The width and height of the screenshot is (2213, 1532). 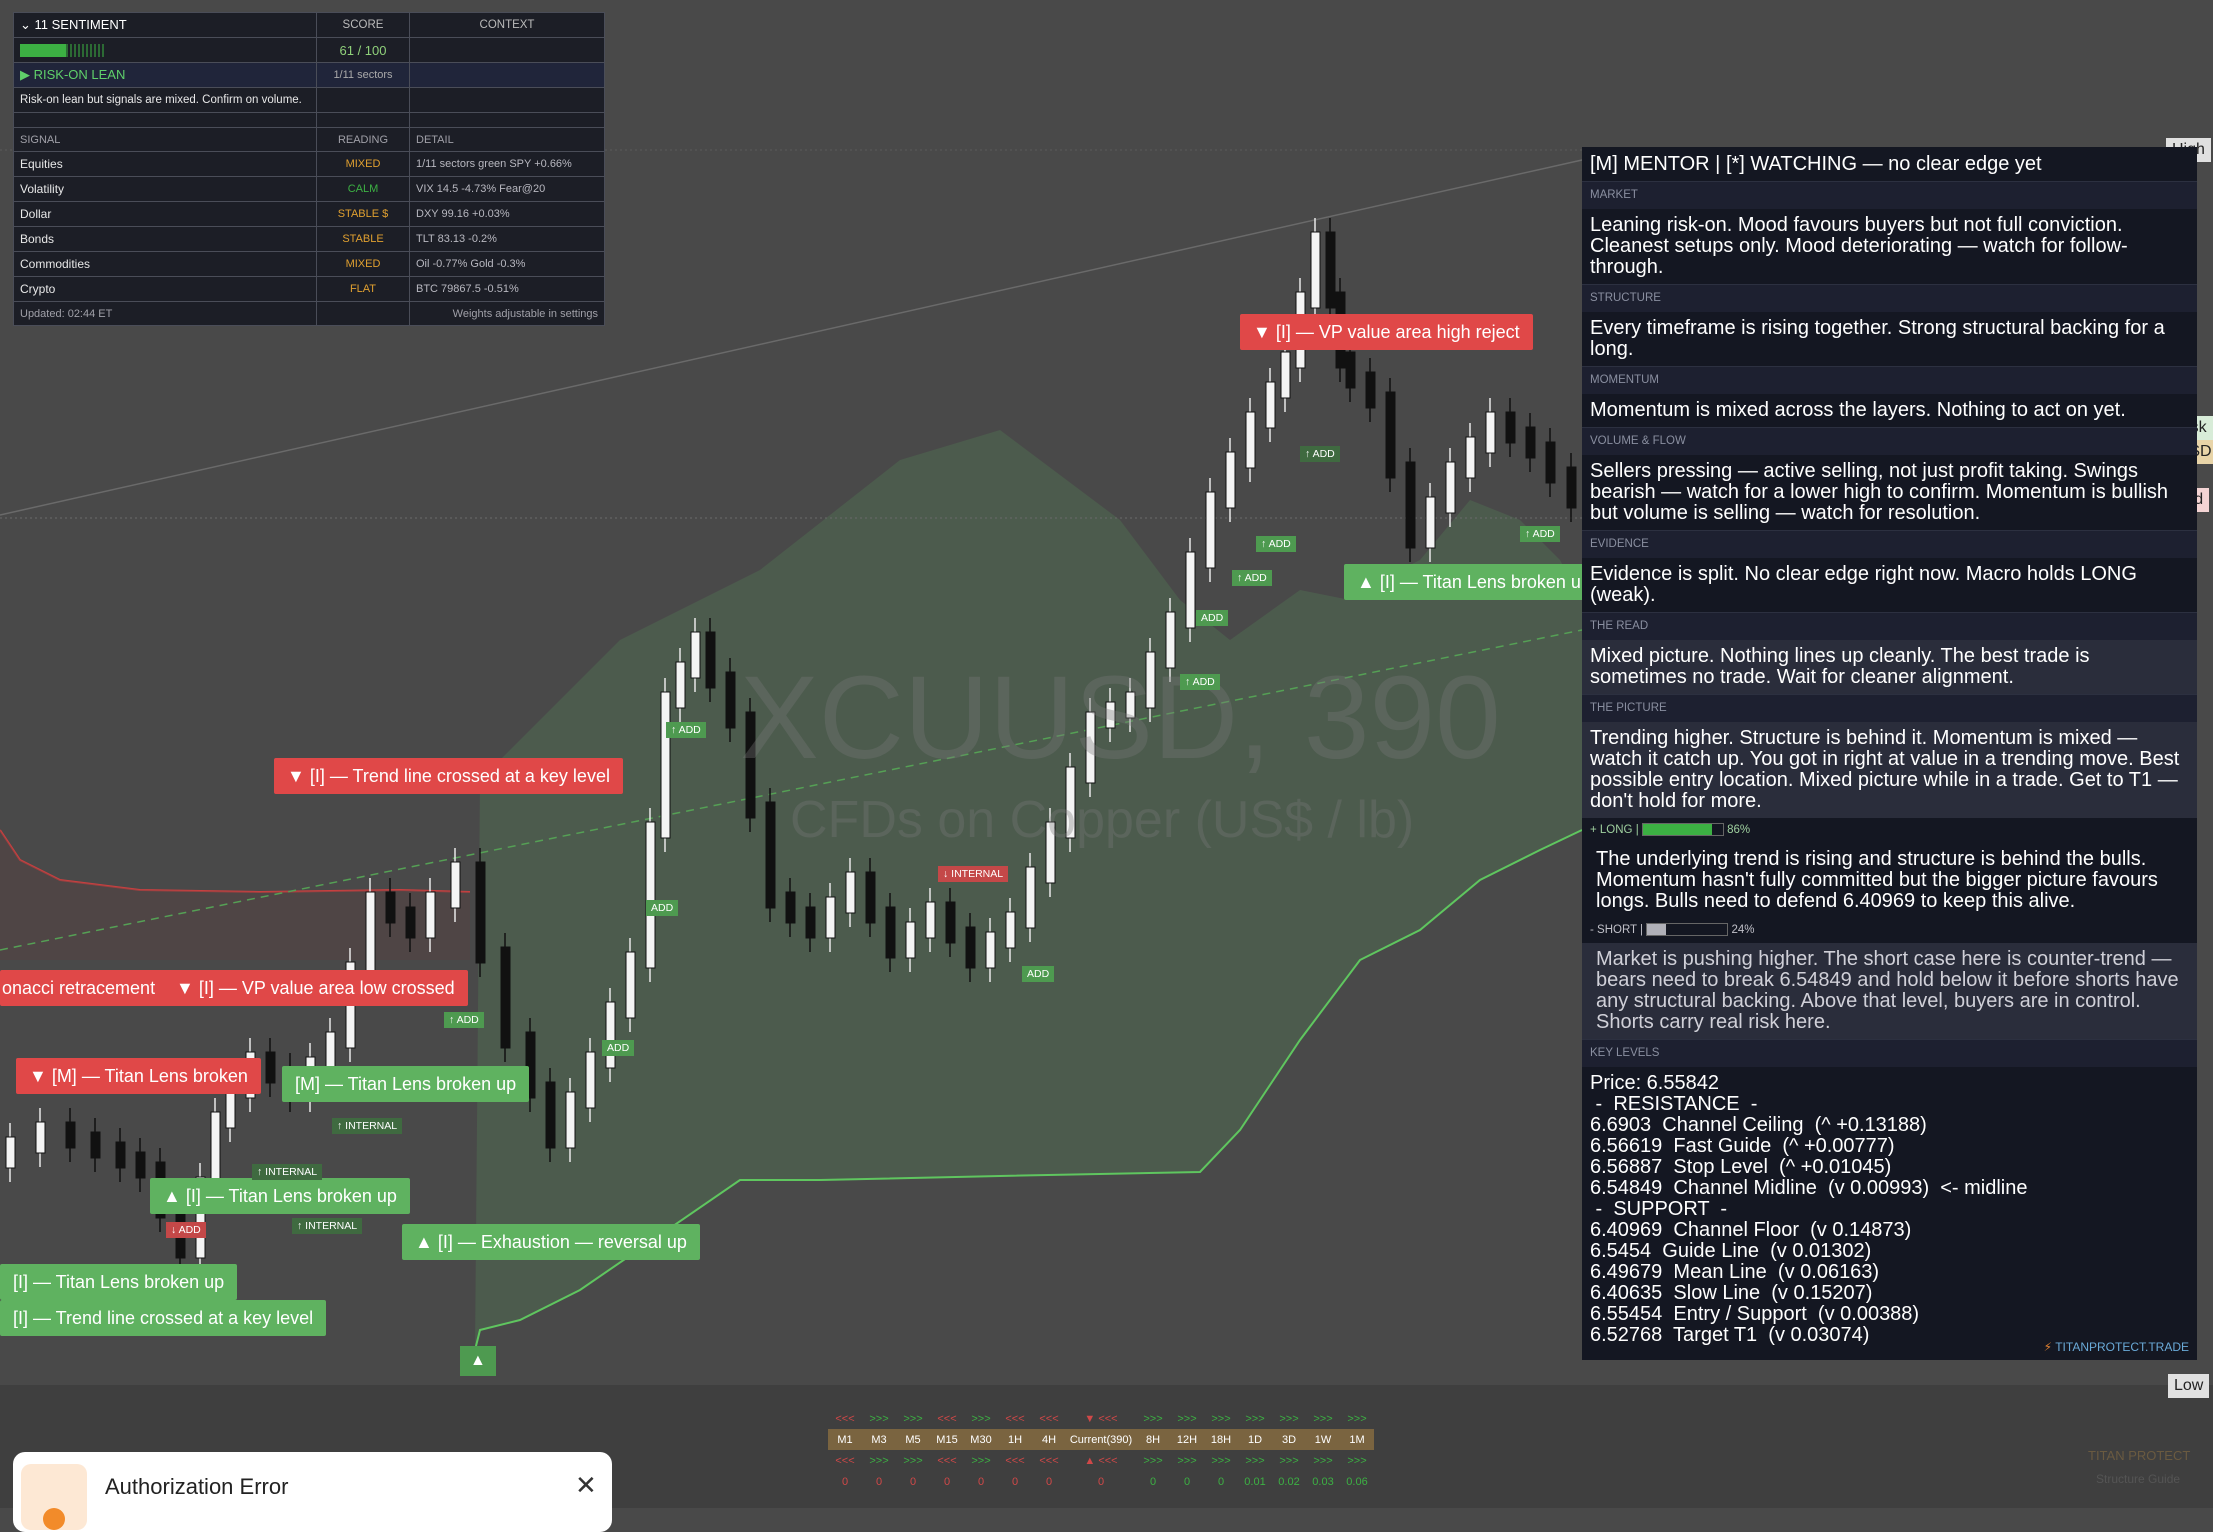 I want to click on frames-cell: 12H, so click(x=1187, y=1439).